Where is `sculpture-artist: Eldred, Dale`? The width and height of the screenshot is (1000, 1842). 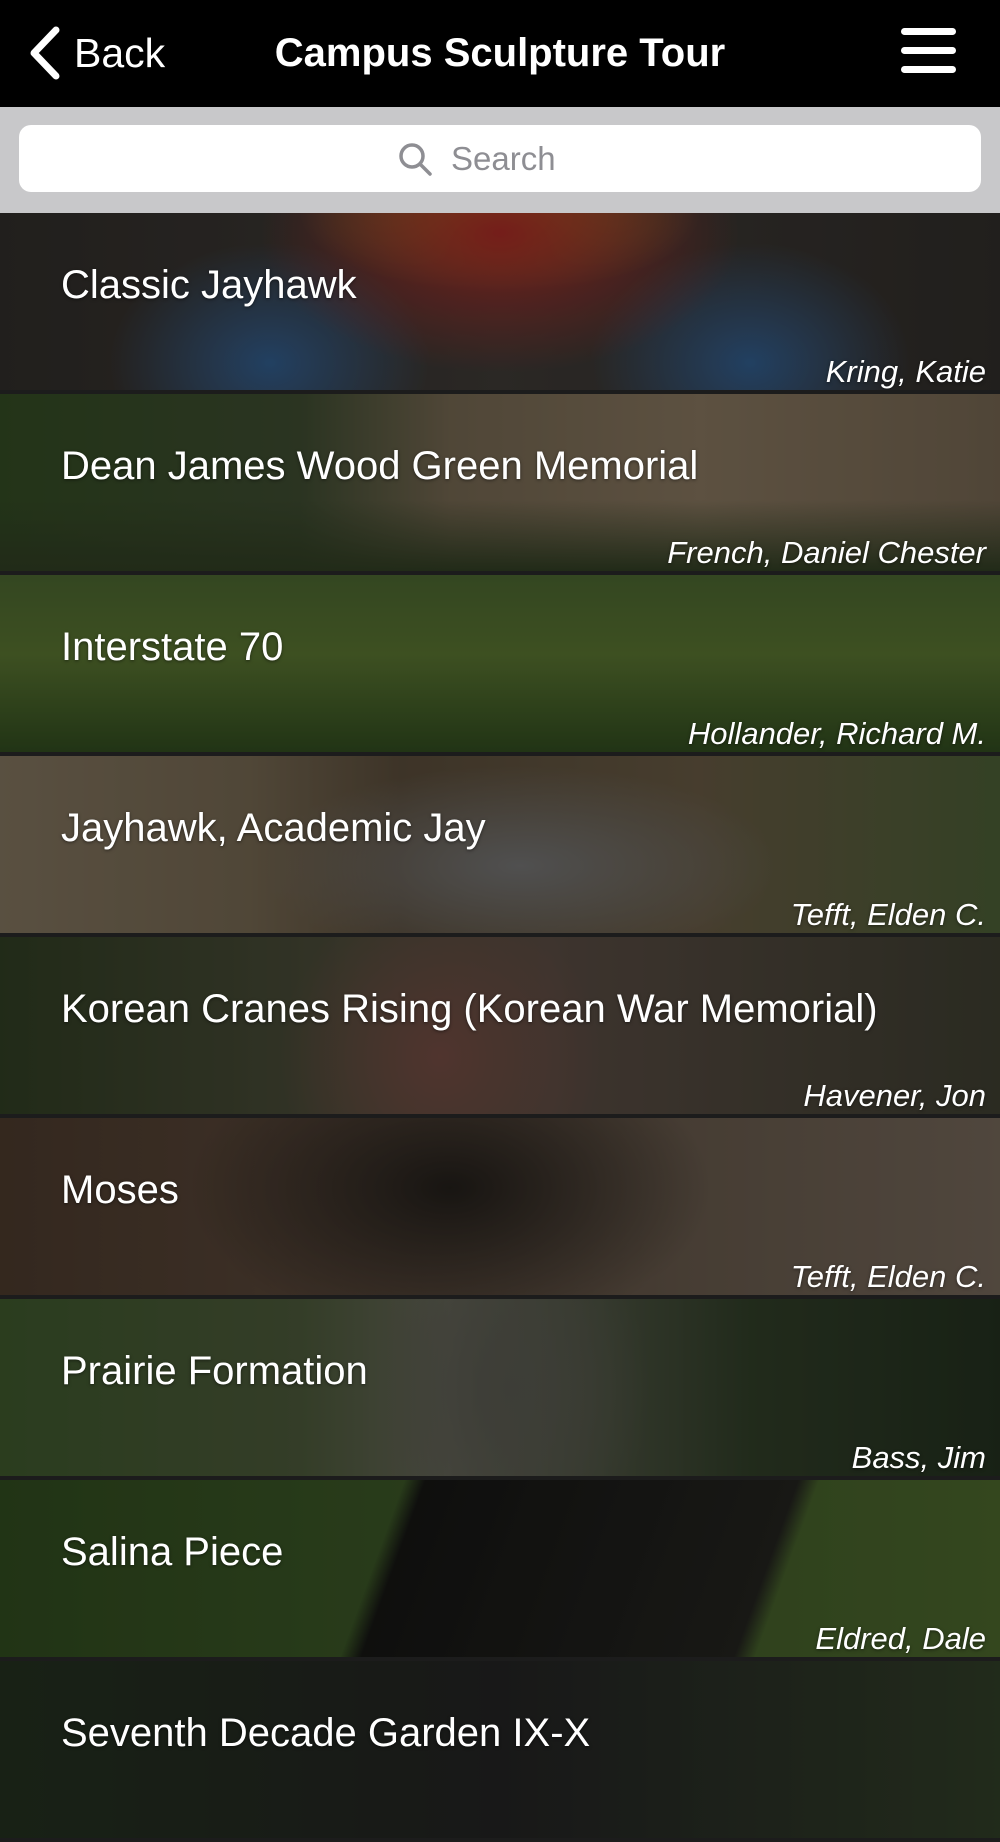
sculpture-artist: Eldred, Dale is located at coordinates (900, 1638).